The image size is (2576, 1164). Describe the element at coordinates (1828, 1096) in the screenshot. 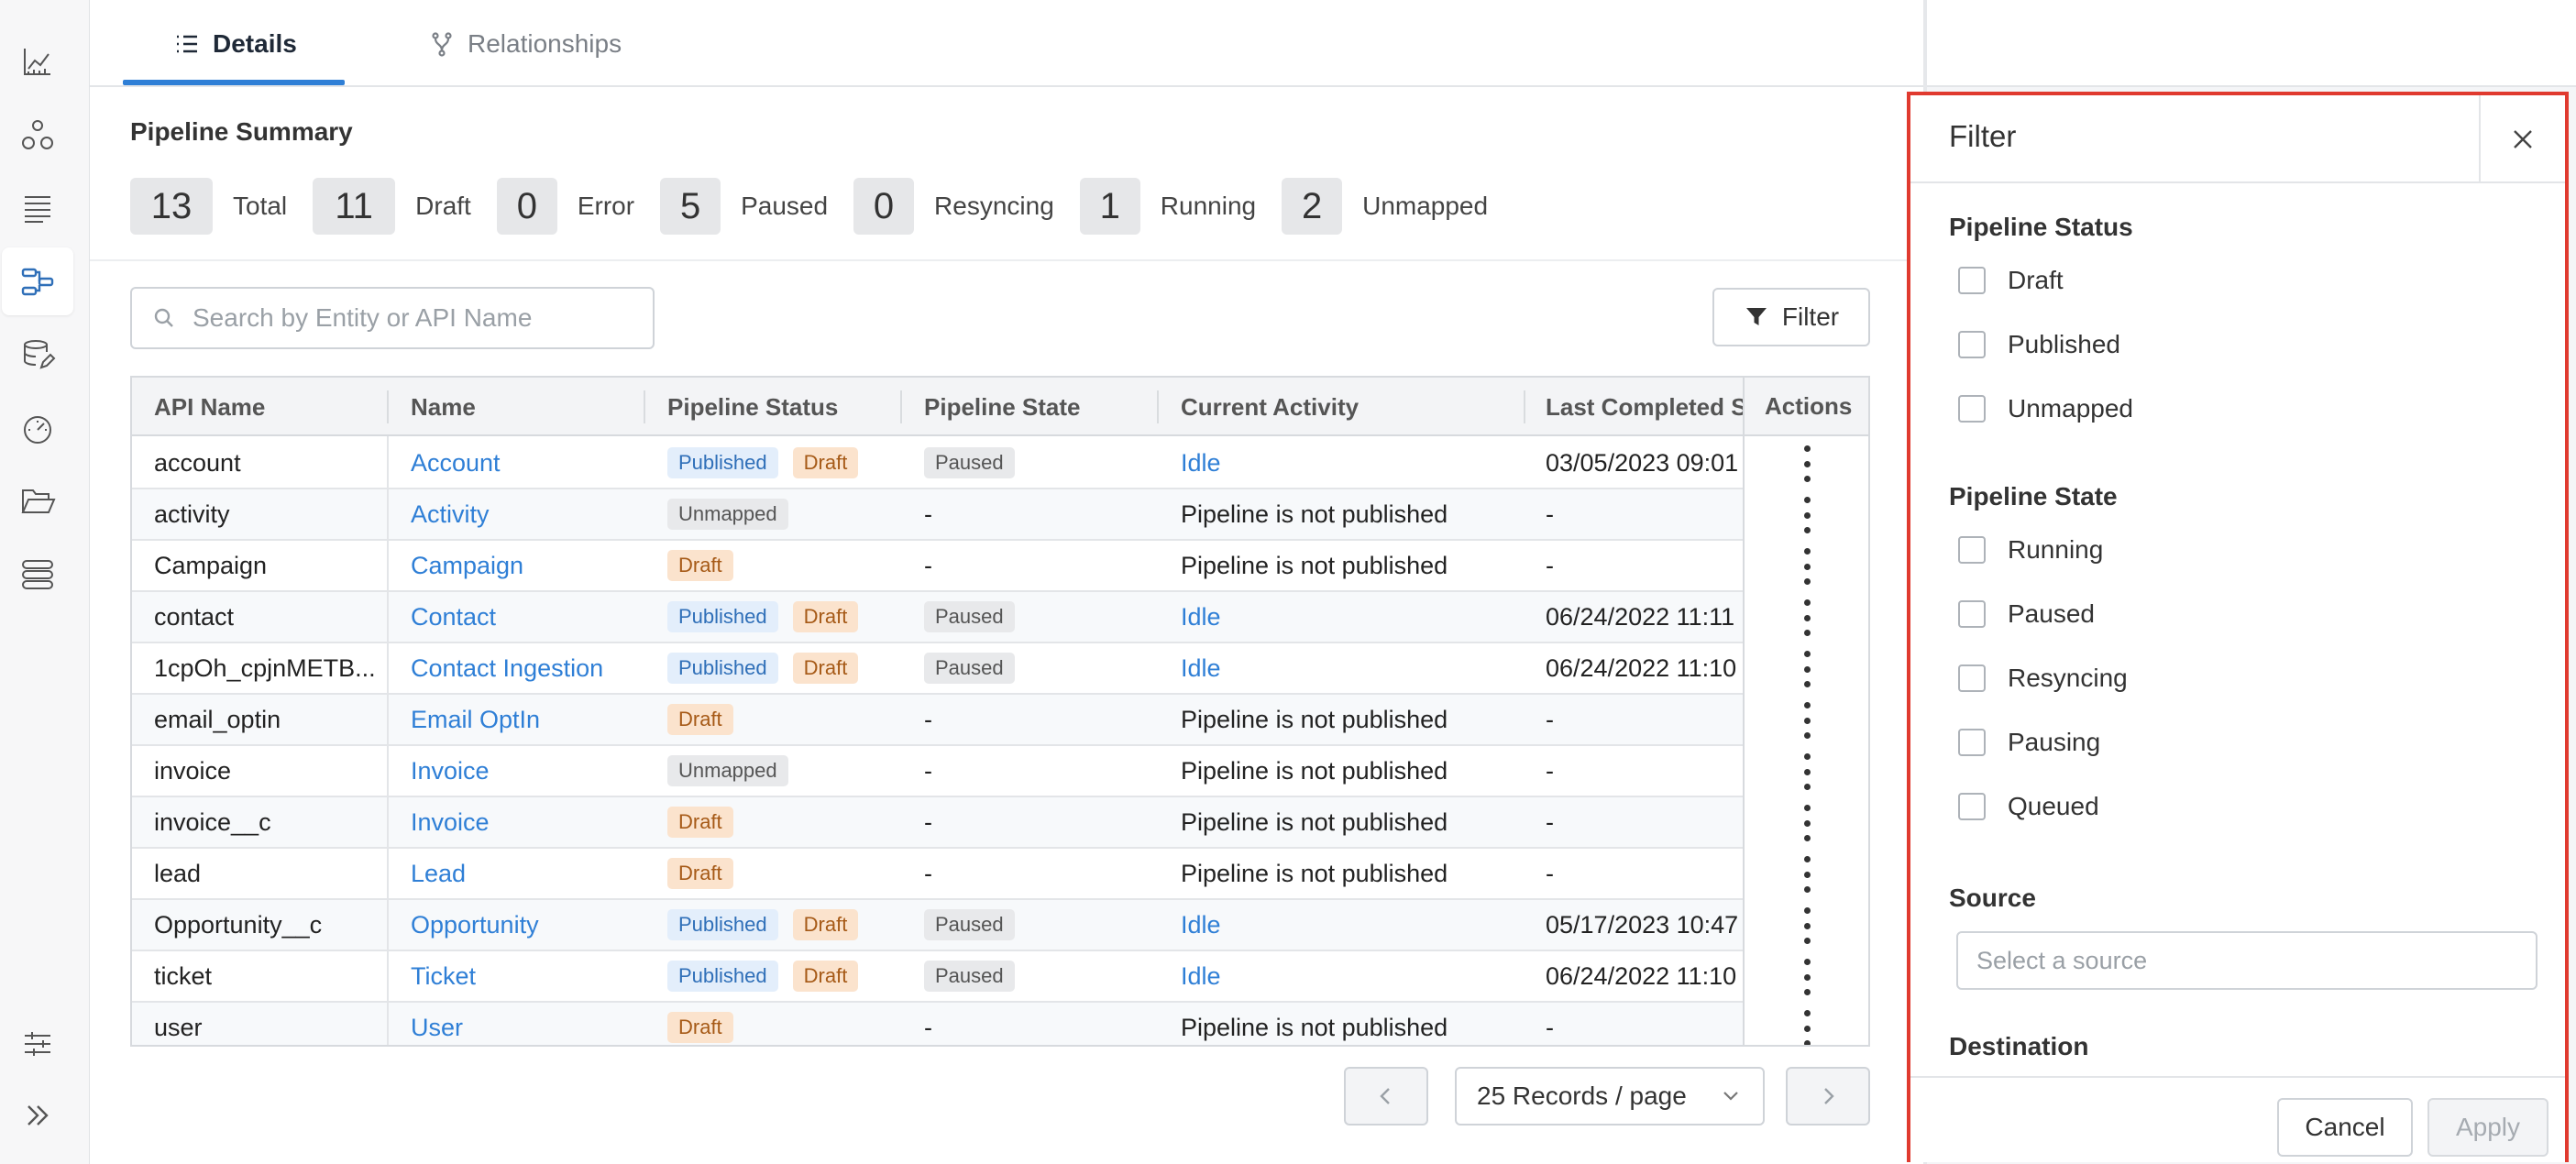

I see `next-page-button` at that location.